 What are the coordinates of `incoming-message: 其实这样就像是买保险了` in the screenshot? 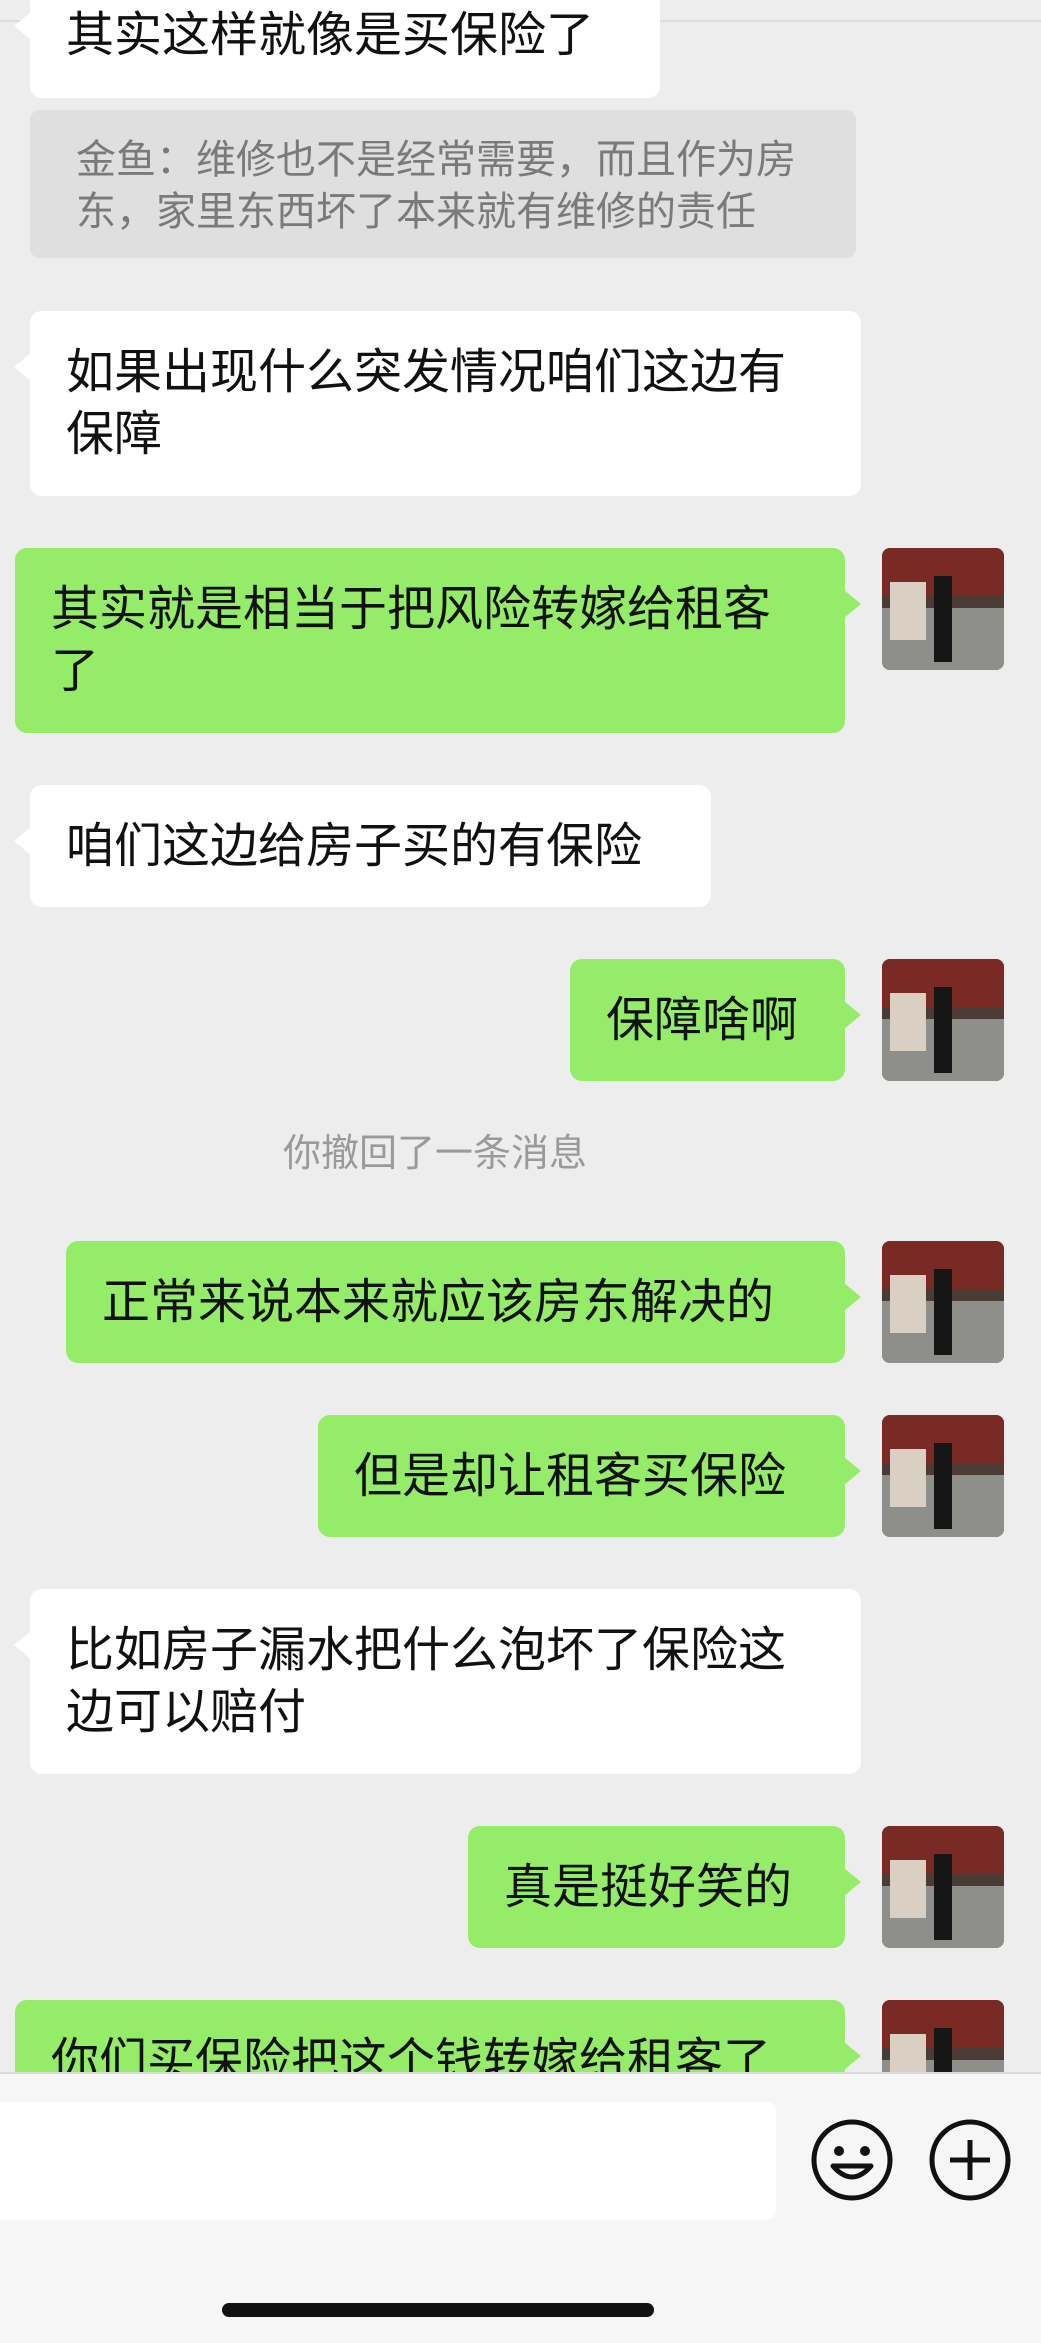 It's located at (337, 49).